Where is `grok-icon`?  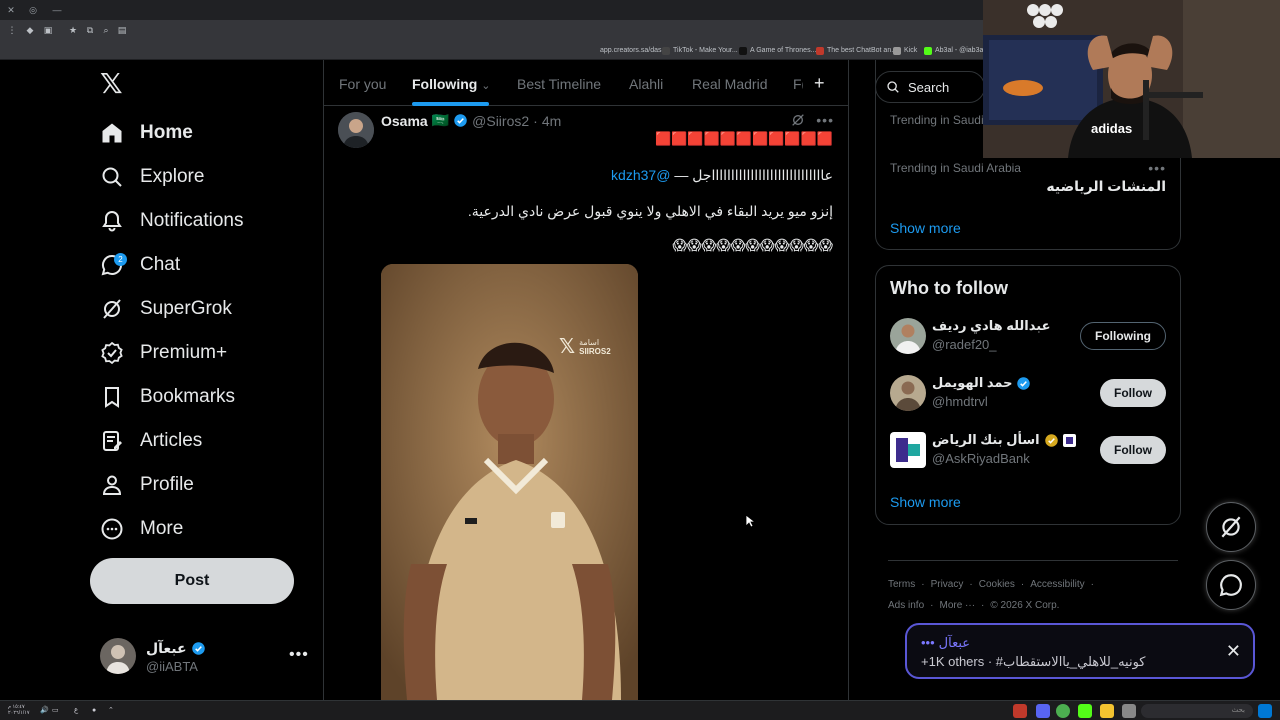 grok-icon is located at coordinates (798, 120).